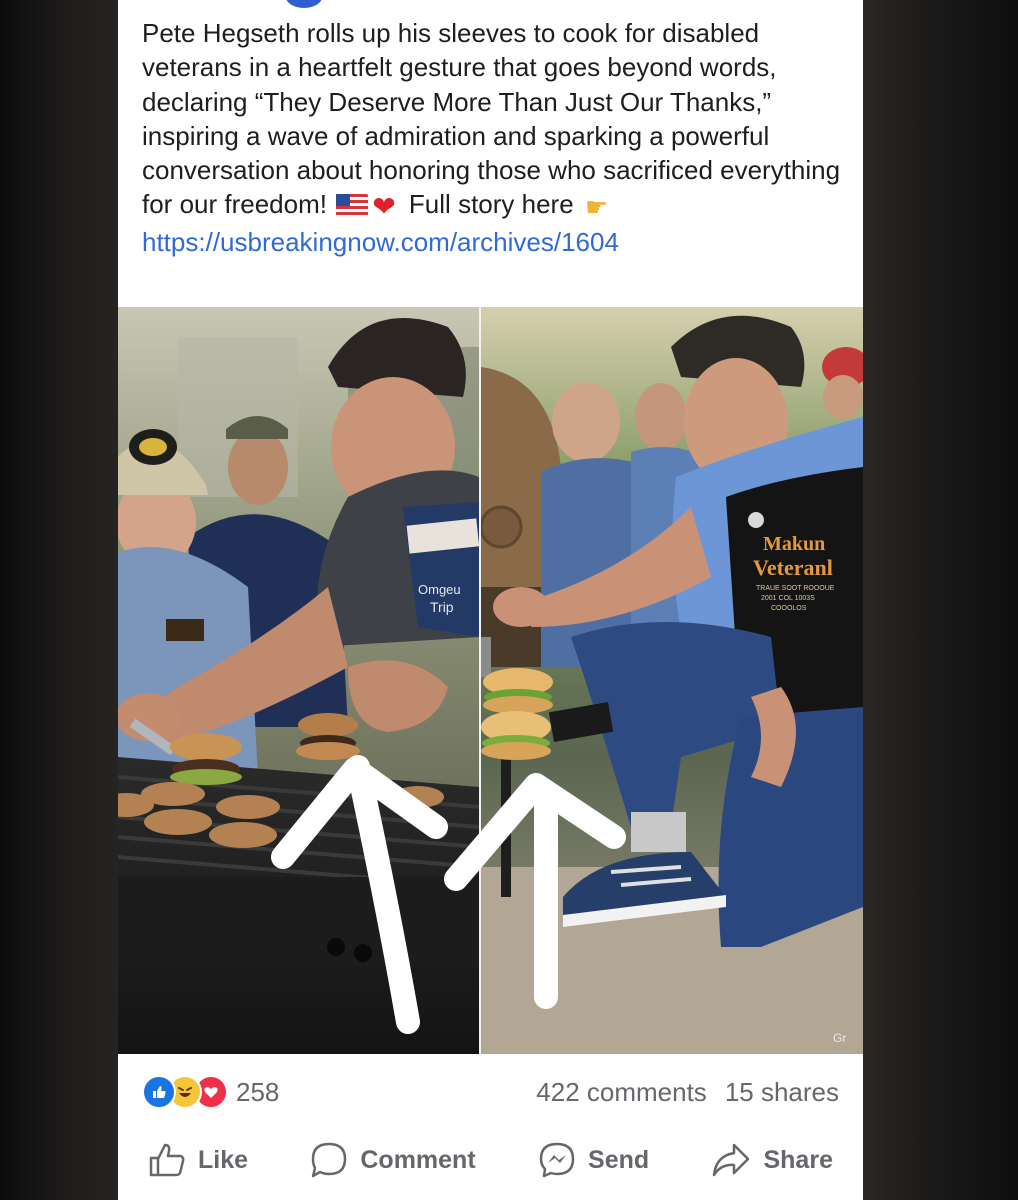 This screenshot has height=1200, width=1018. What do you see at coordinates (448, 894) in the screenshot?
I see `drawn-arrows-overlay` at bounding box center [448, 894].